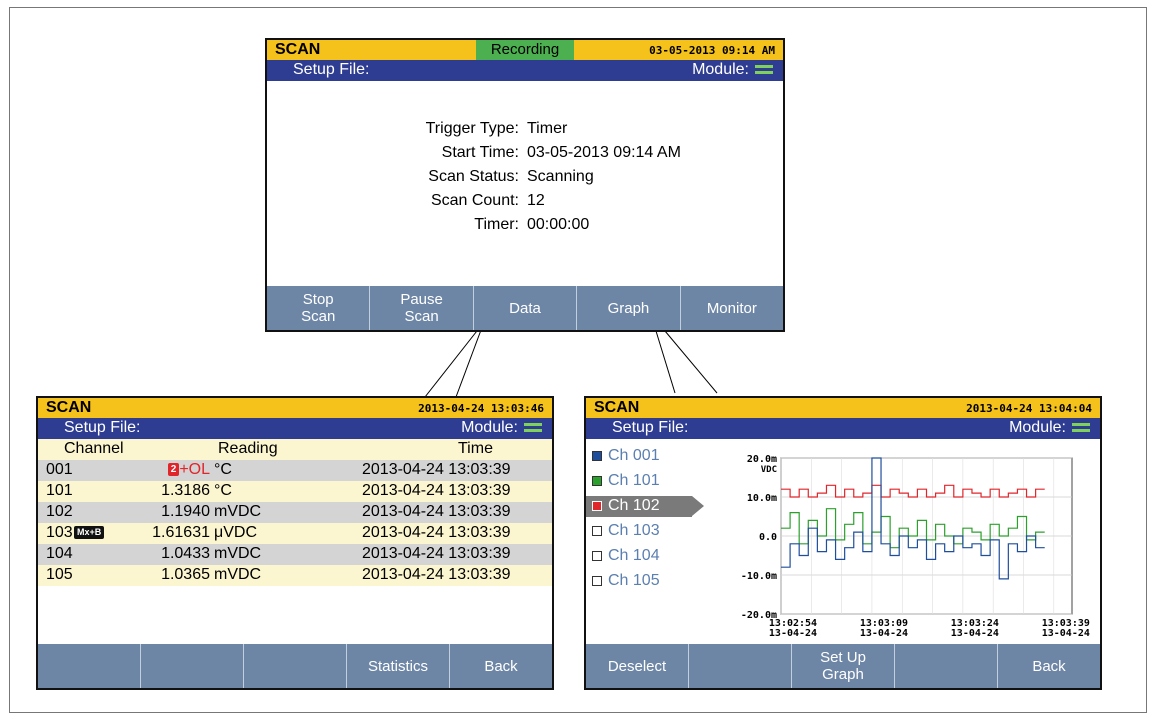 The image size is (1156, 721). Describe the element at coordinates (397, 666) in the screenshot. I see `statistics-button: Statistics` at that location.